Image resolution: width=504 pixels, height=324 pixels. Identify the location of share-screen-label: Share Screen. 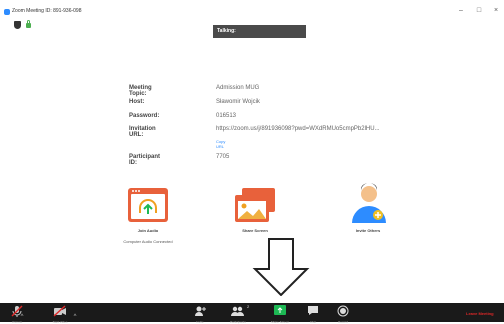
(255, 230).